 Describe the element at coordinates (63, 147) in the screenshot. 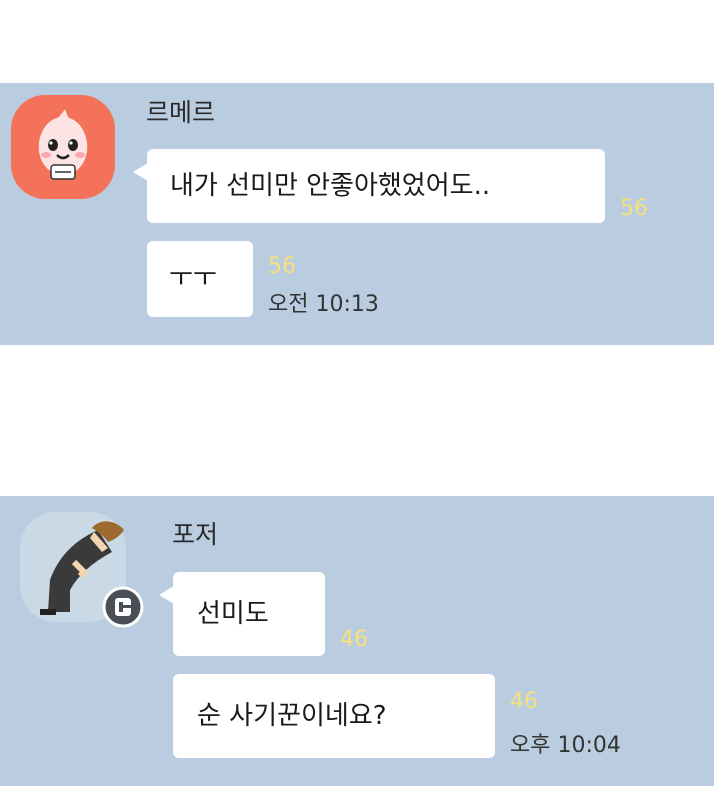

I see `apeach-avatar-icon` at that location.